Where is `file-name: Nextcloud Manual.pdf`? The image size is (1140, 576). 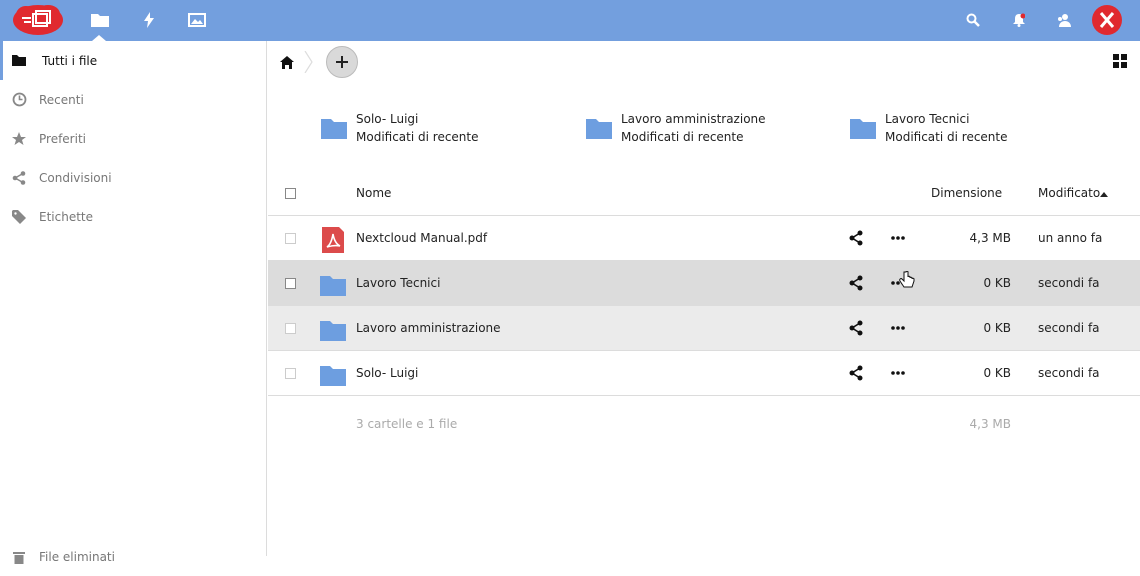
file-name: Nextcloud Manual.pdf is located at coordinates (421, 238).